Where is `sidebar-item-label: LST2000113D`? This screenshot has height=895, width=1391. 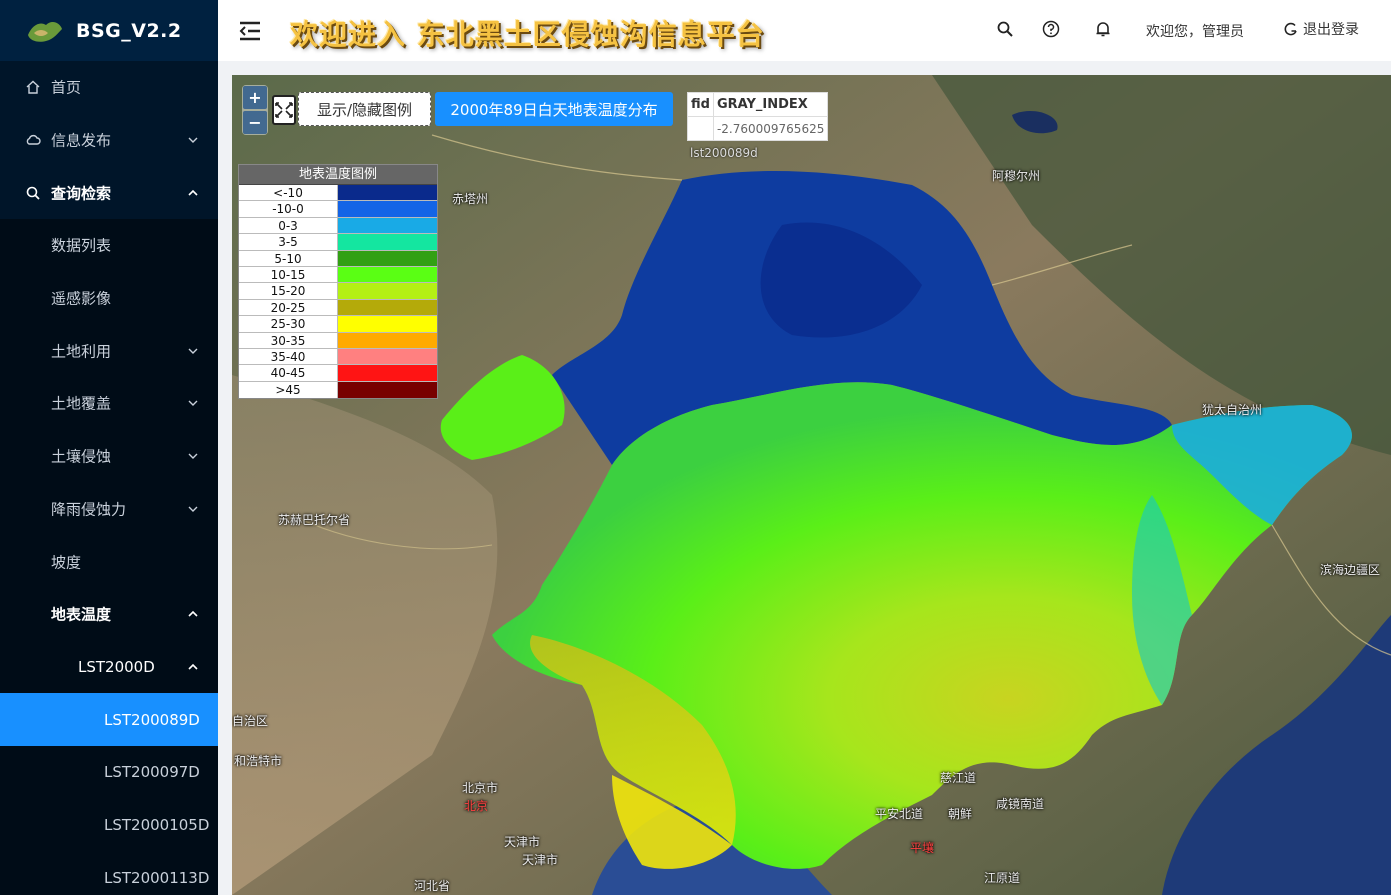 sidebar-item-label: LST2000113D is located at coordinates (157, 877).